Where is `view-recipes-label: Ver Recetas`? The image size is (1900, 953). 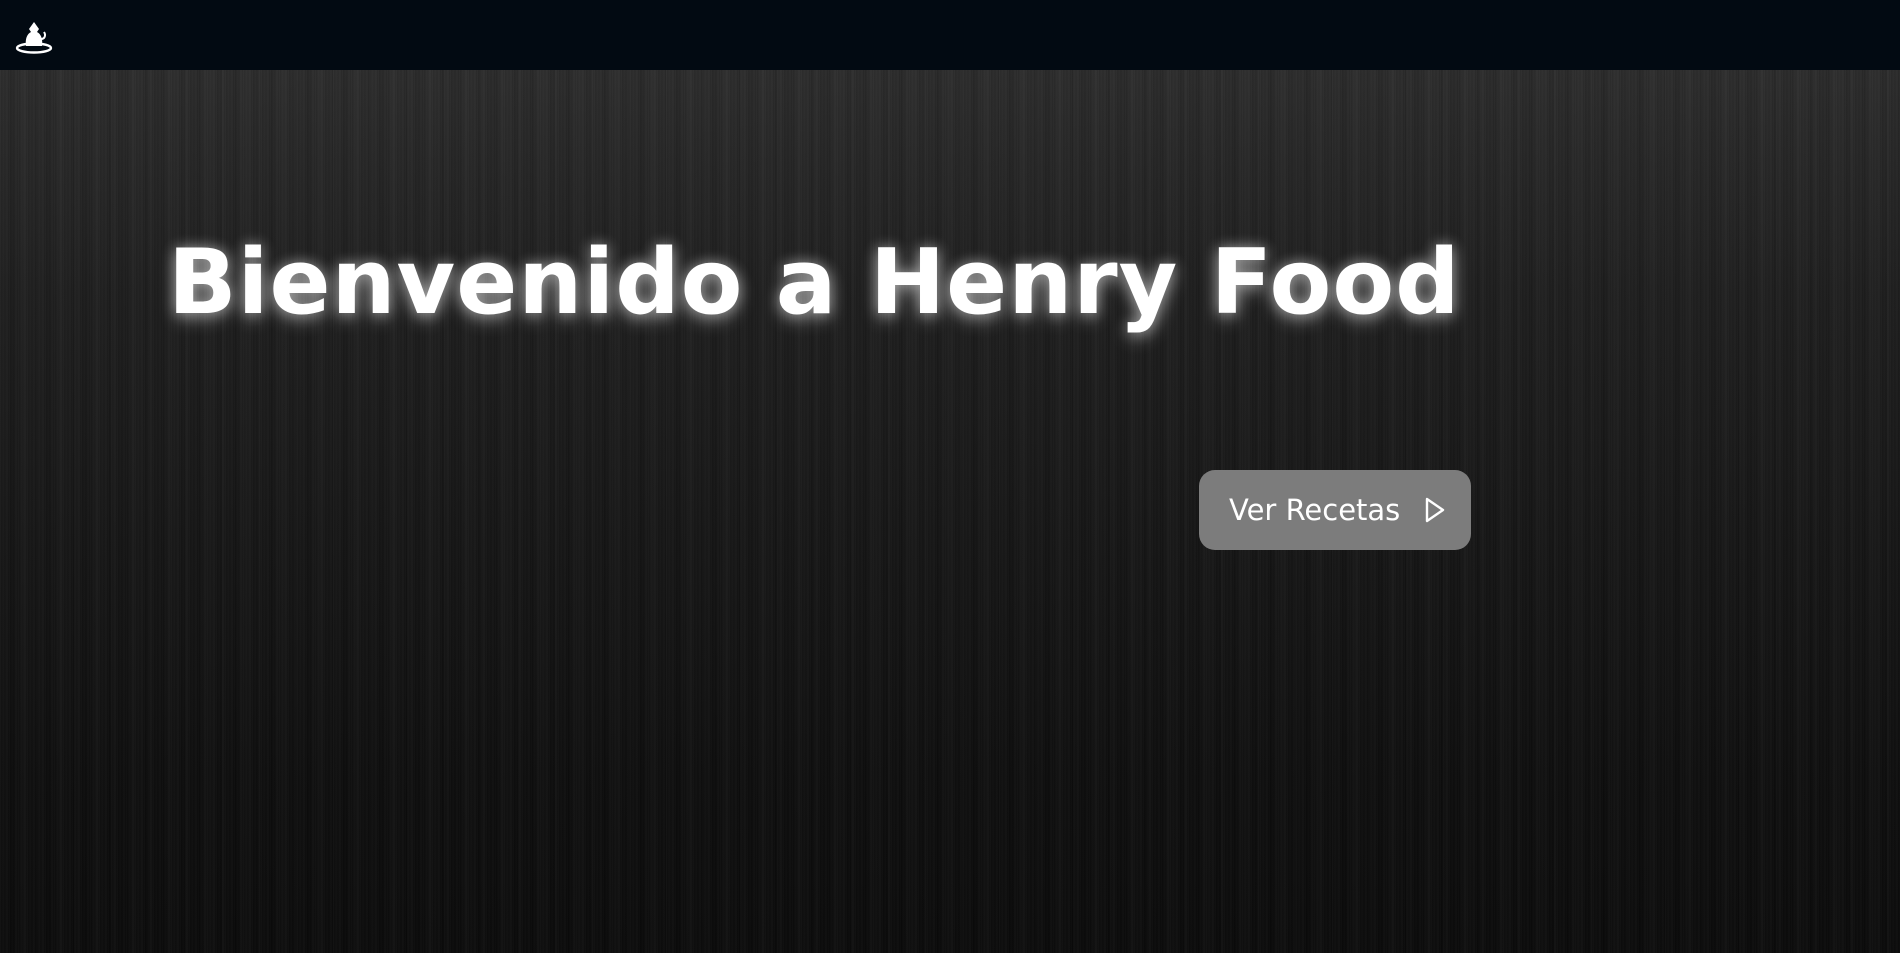
view-recipes-label: Ver Recetas is located at coordinates (1315, 510).